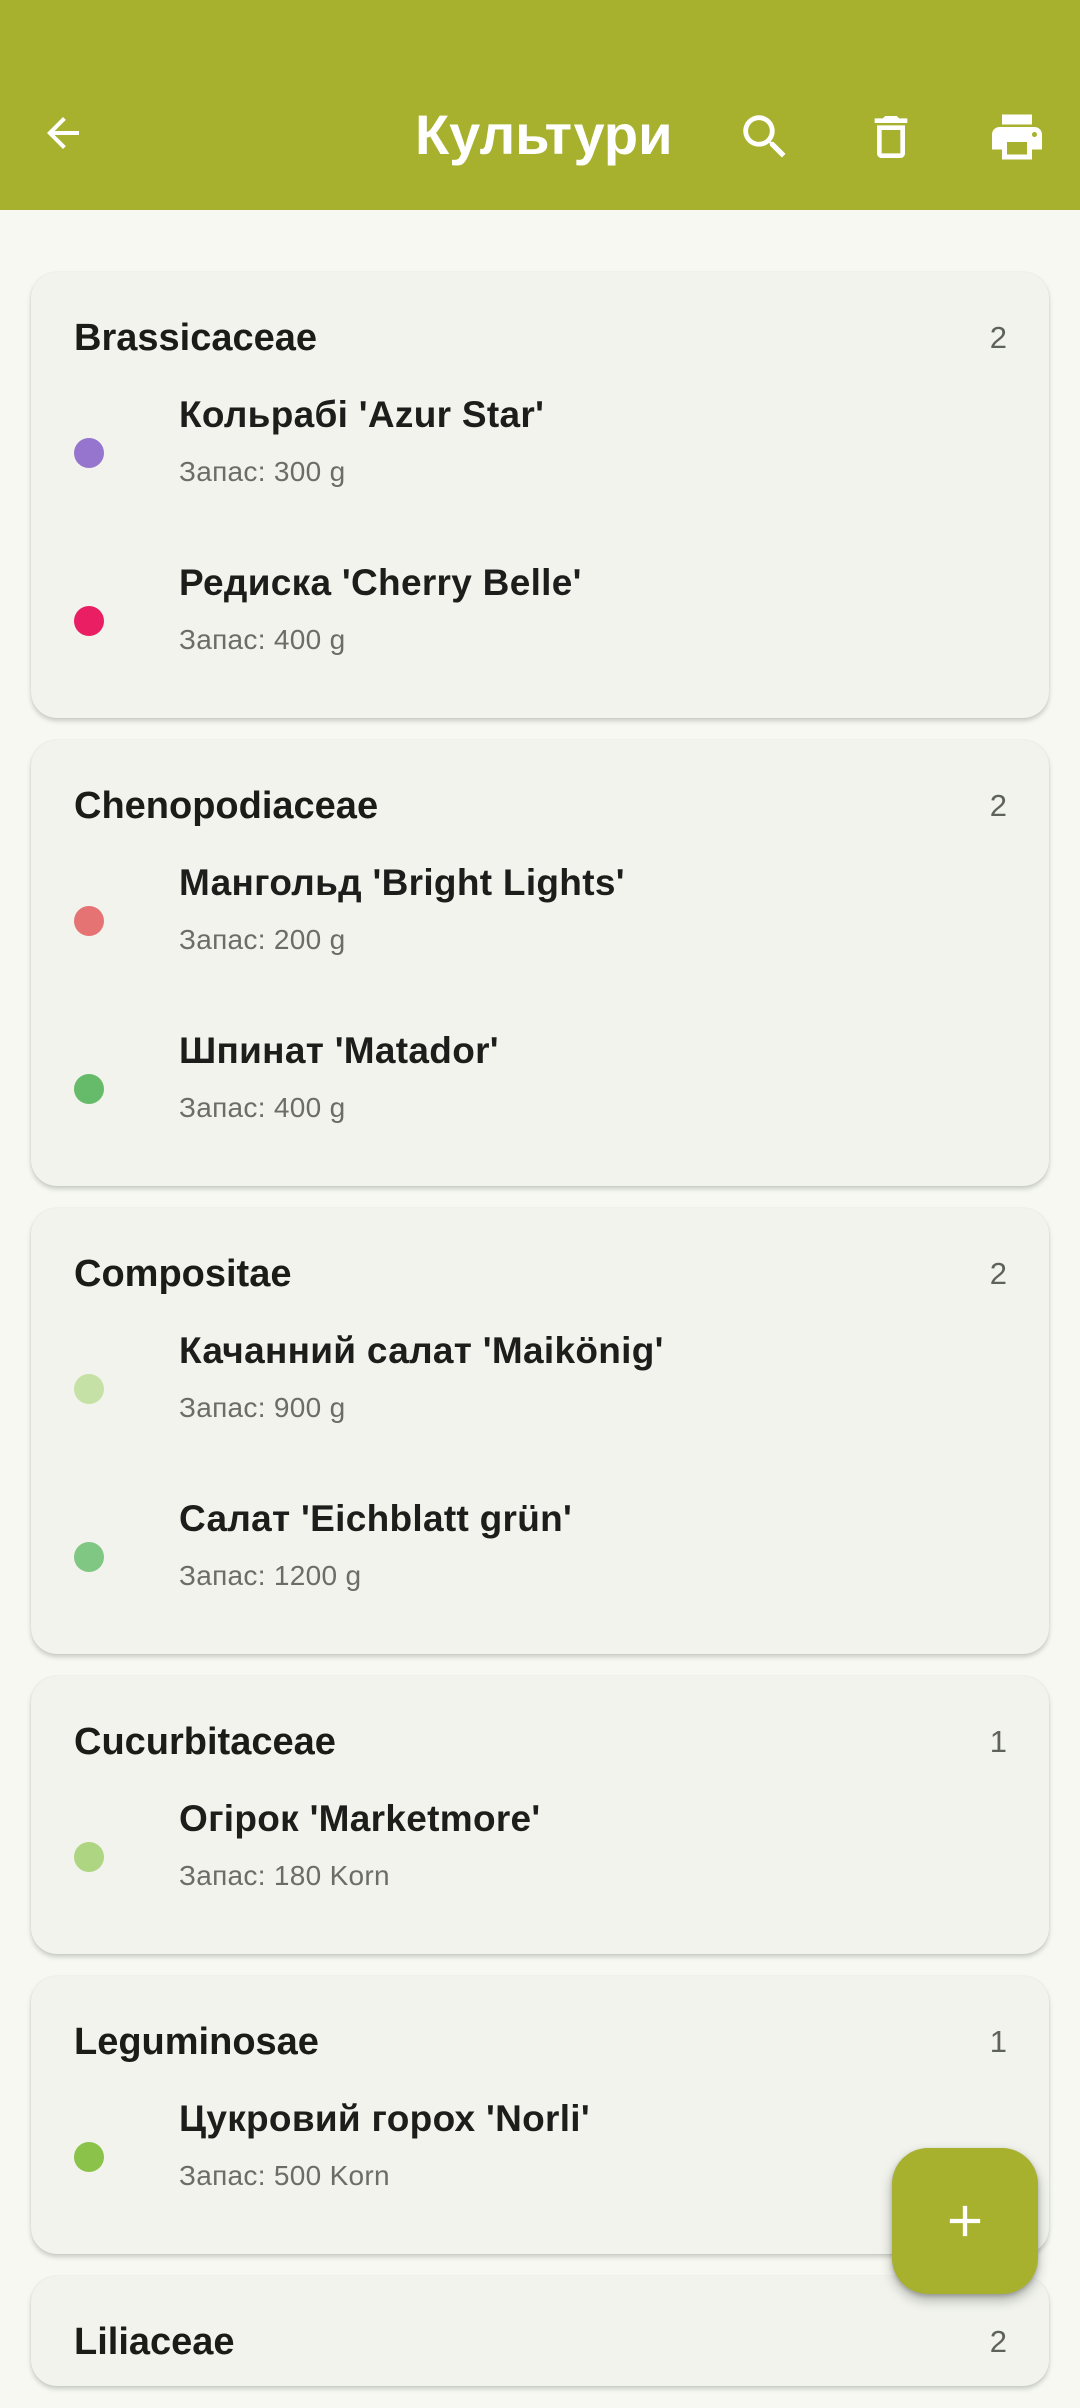  Describe the element at coordinates (284, 2175) in the screenshot. I see `crop-stock: Запас: 500 Korn` at that location.